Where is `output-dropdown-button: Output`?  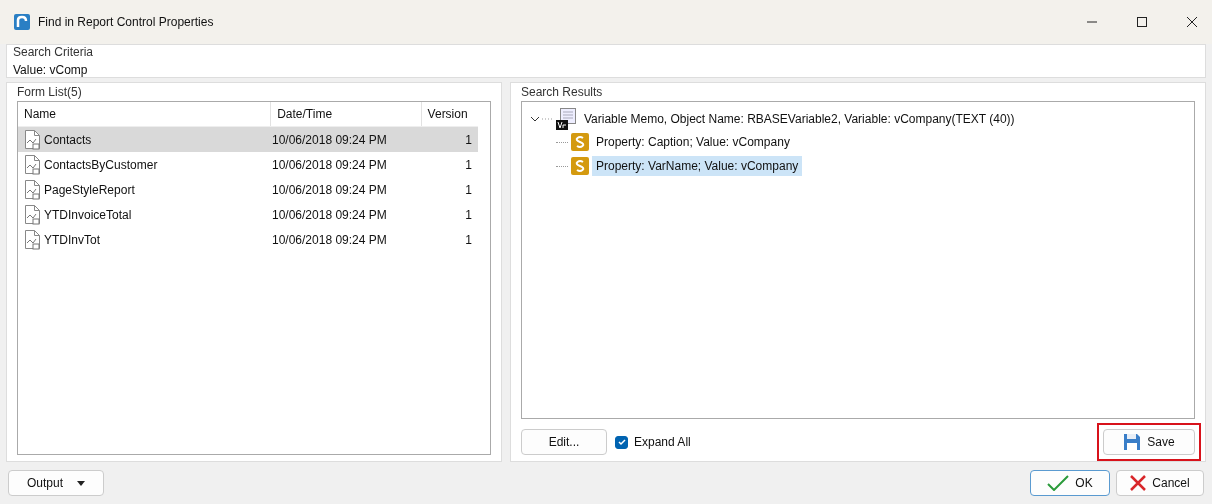 output-dropdown-button: Output is located at coordinates (56, 483).